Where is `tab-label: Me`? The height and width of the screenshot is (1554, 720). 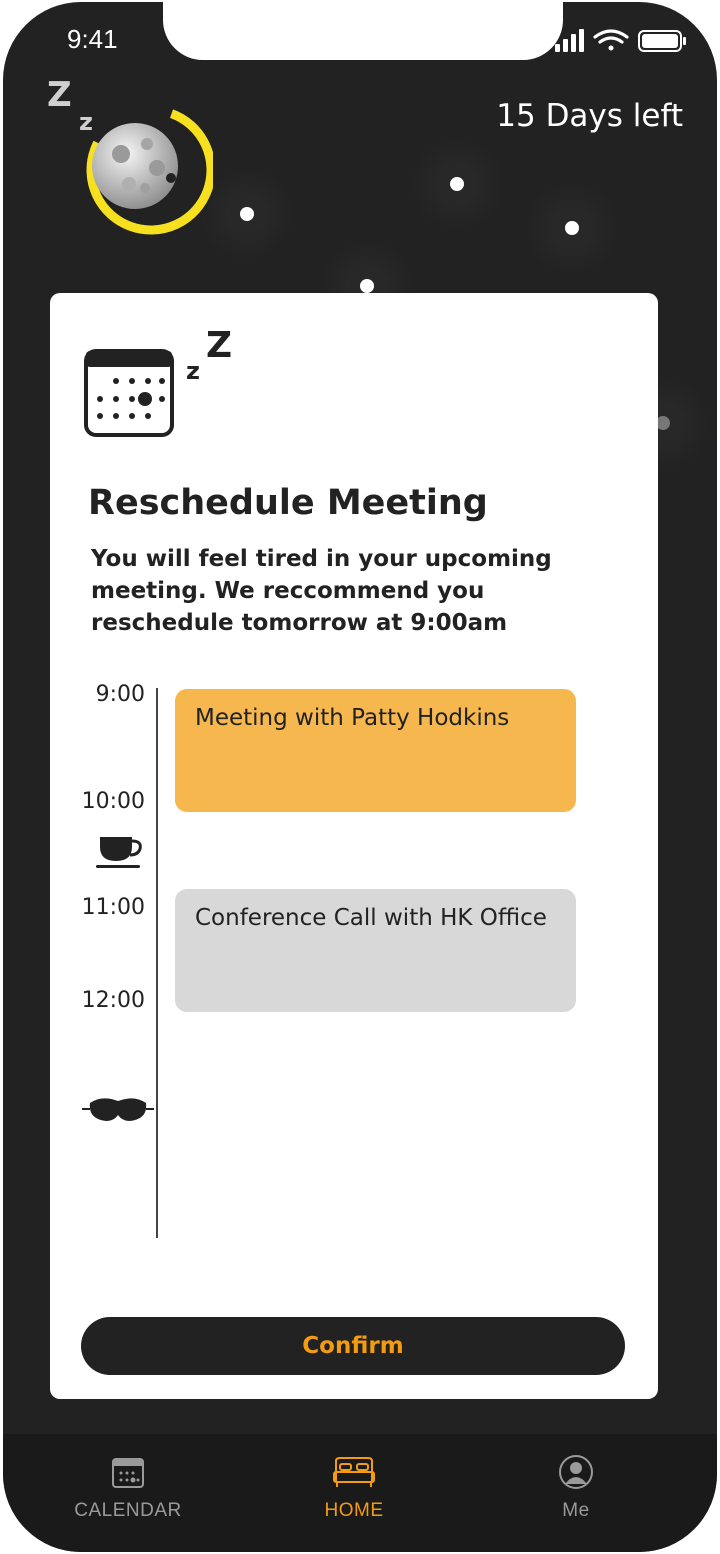
tab-label: Me is located at coordinates (576, 1510).